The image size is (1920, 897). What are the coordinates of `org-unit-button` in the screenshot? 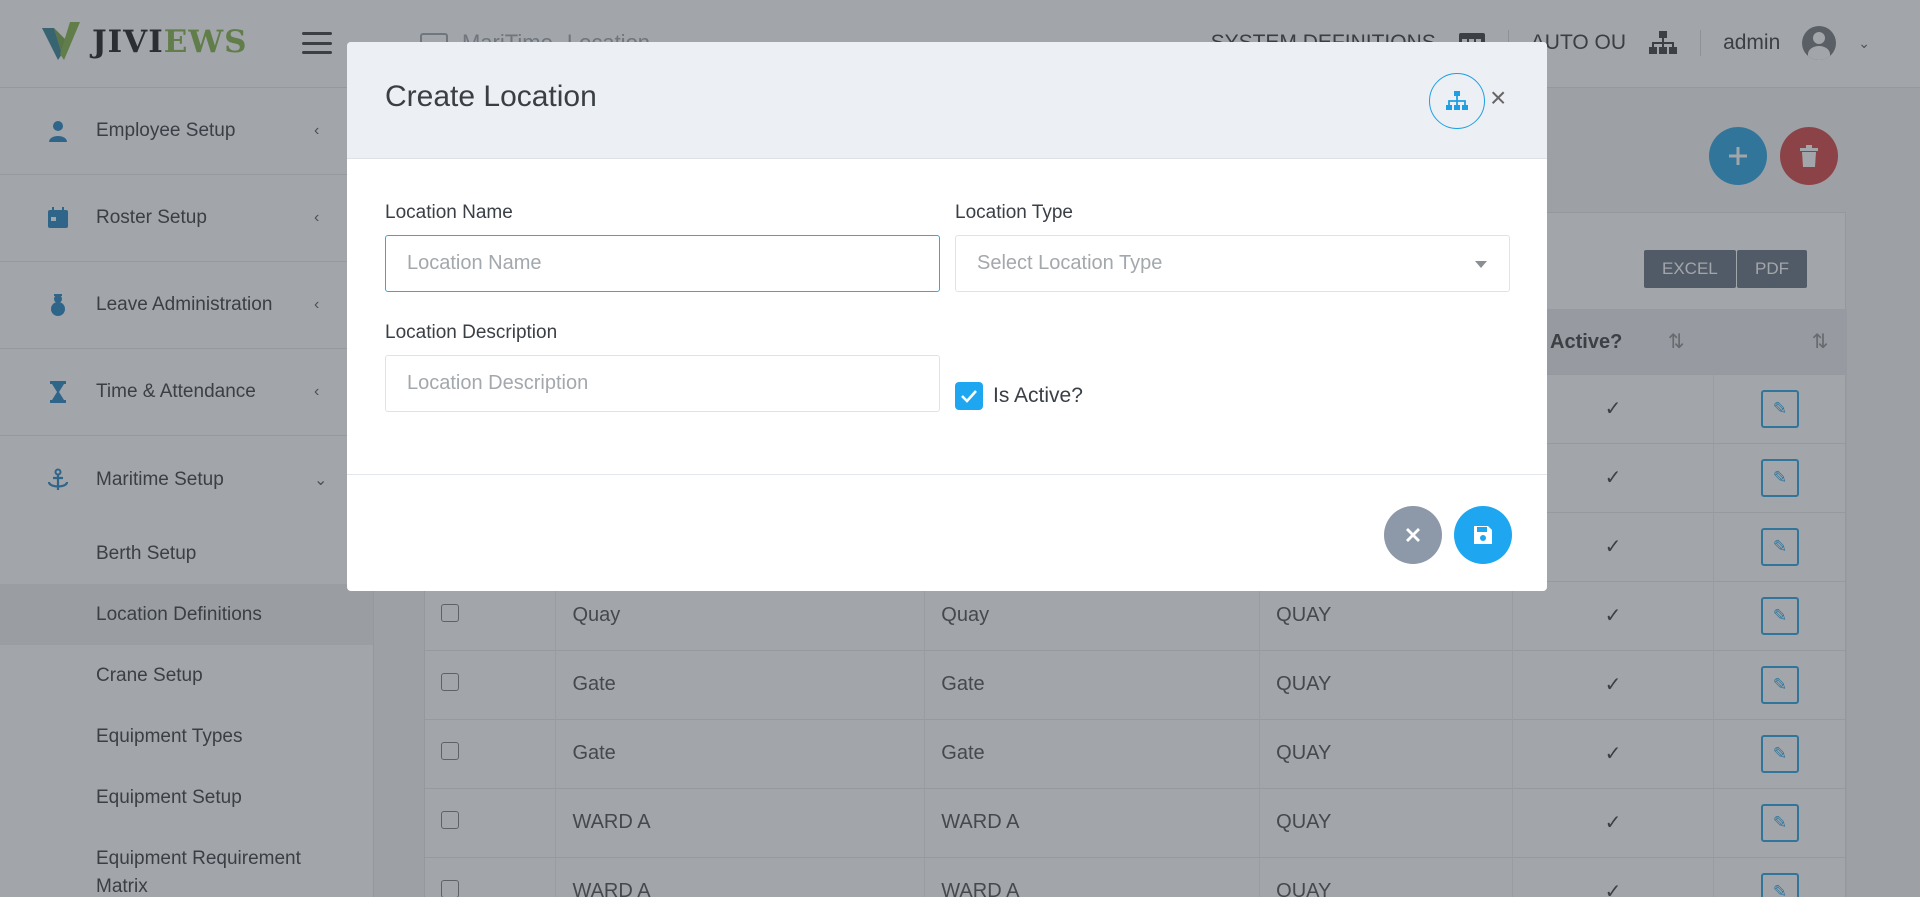 It's located at (1457, 101).